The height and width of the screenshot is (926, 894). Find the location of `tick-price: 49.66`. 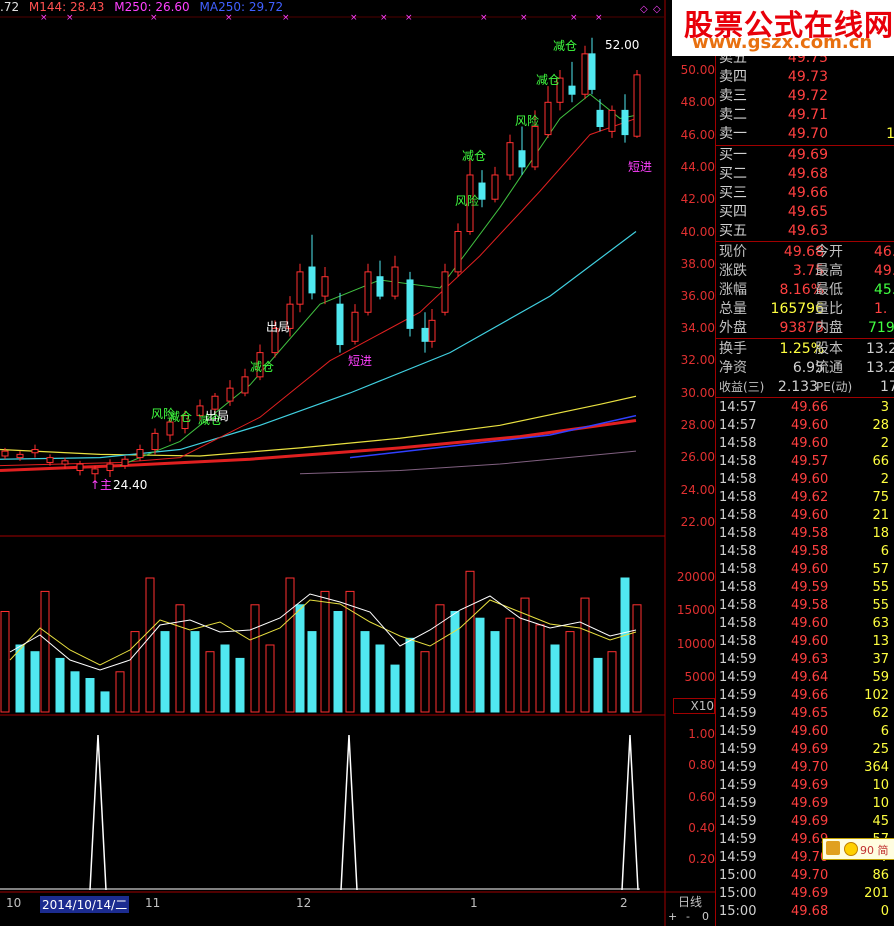

tick-price: 49.66 is located at coordinates (810, 695).